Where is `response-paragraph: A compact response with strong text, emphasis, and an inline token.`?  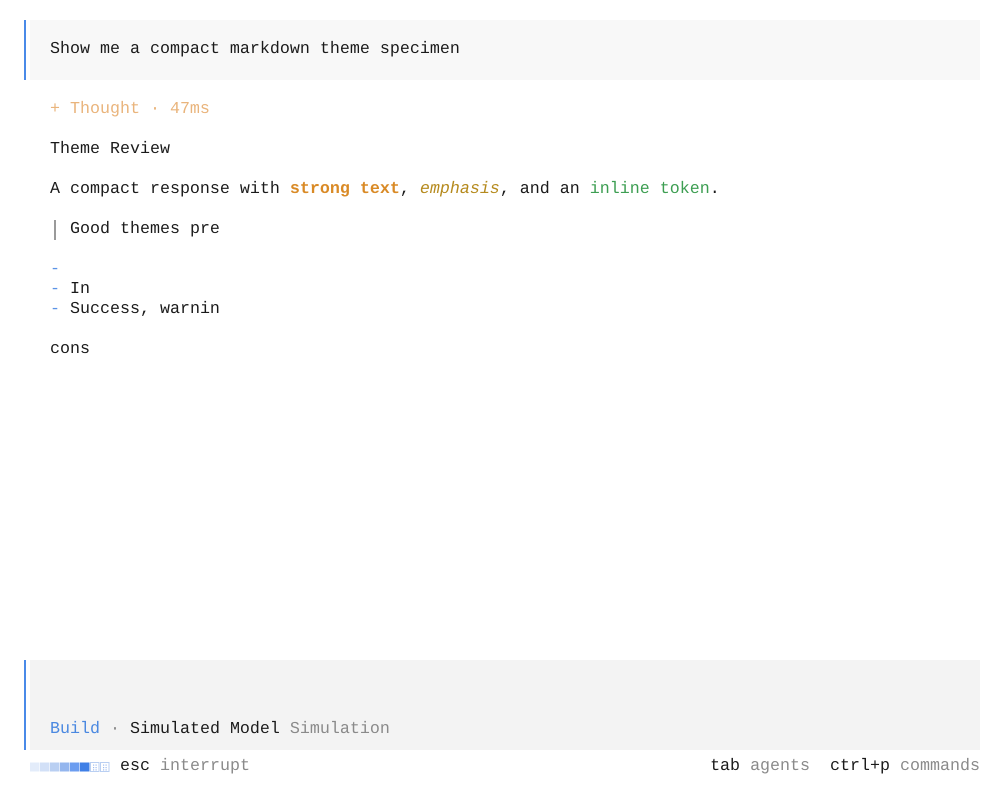 response-paragraph: A compact response with strong text, emphasis, and an inline token. is located at coordinates (385, 190).